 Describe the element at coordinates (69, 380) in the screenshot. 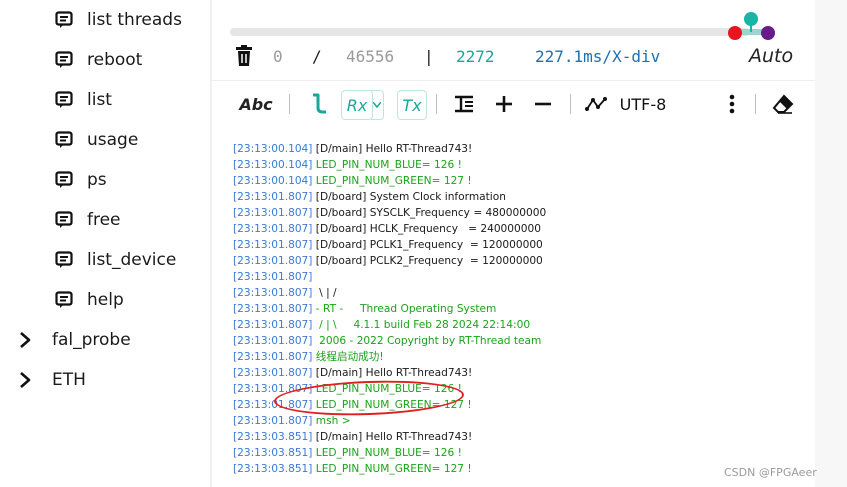

I see `sidebar-group-label: ETH` at that location.